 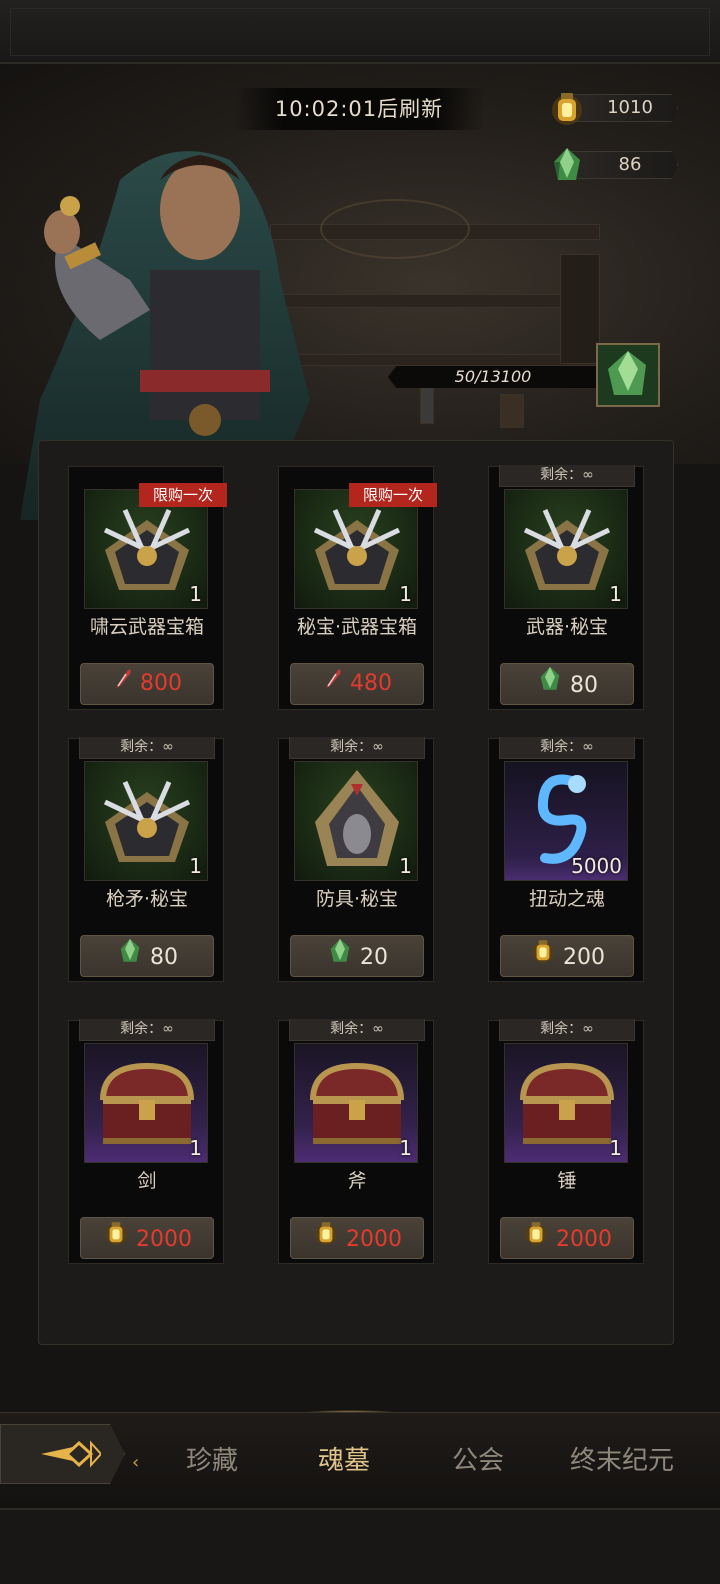 I want to click on item-price: 480, so click(x=371, y=683).